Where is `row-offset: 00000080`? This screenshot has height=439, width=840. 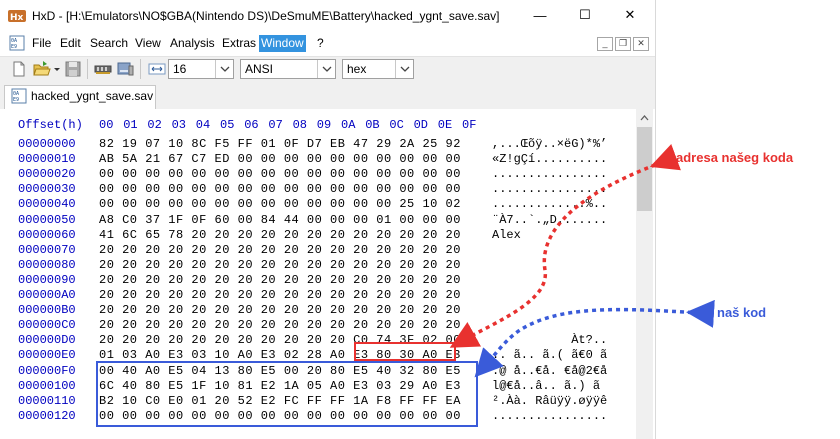 row-offset: 00000080 is located at coordinates (47, 265).